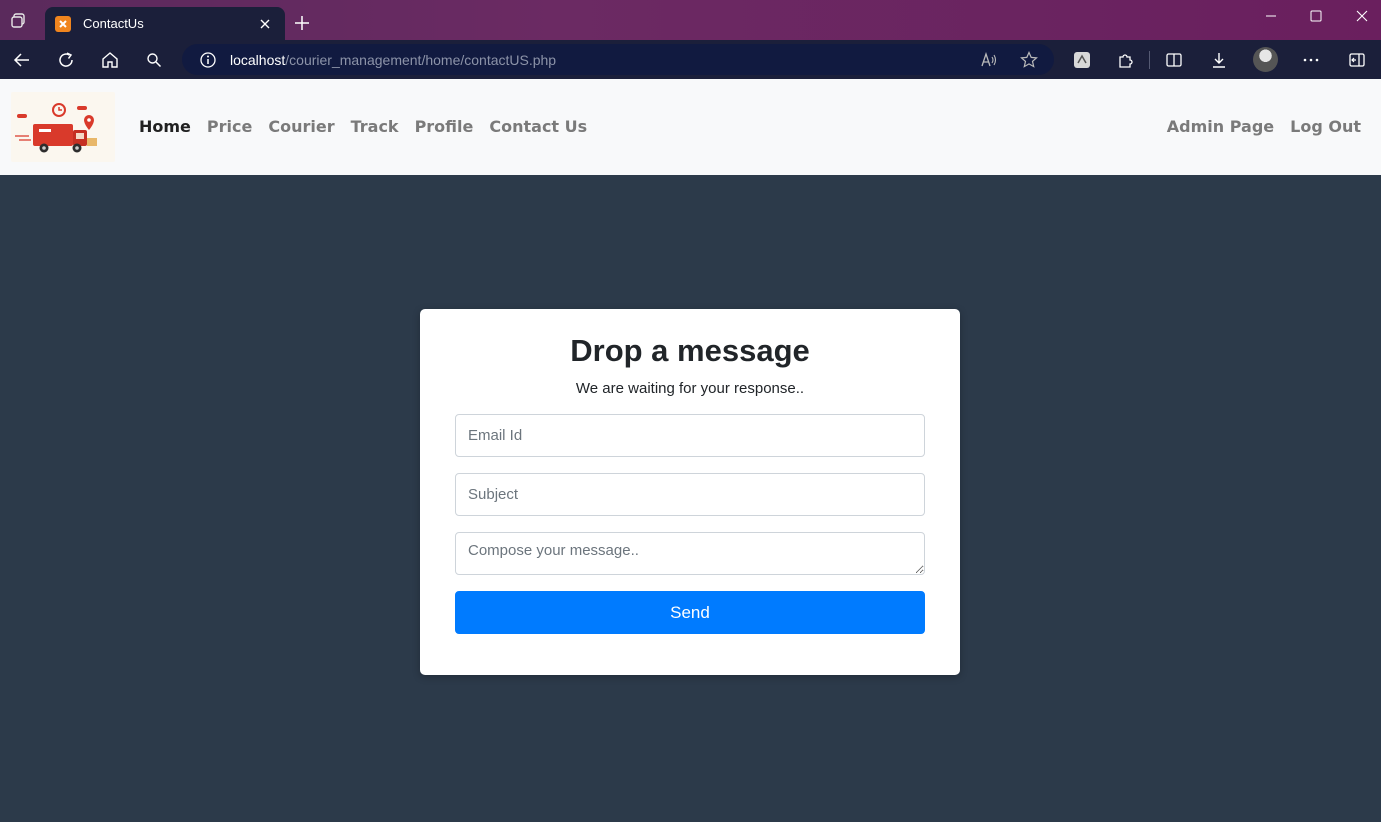  I want to click on favorite-star-icon, so click(1029, 60).